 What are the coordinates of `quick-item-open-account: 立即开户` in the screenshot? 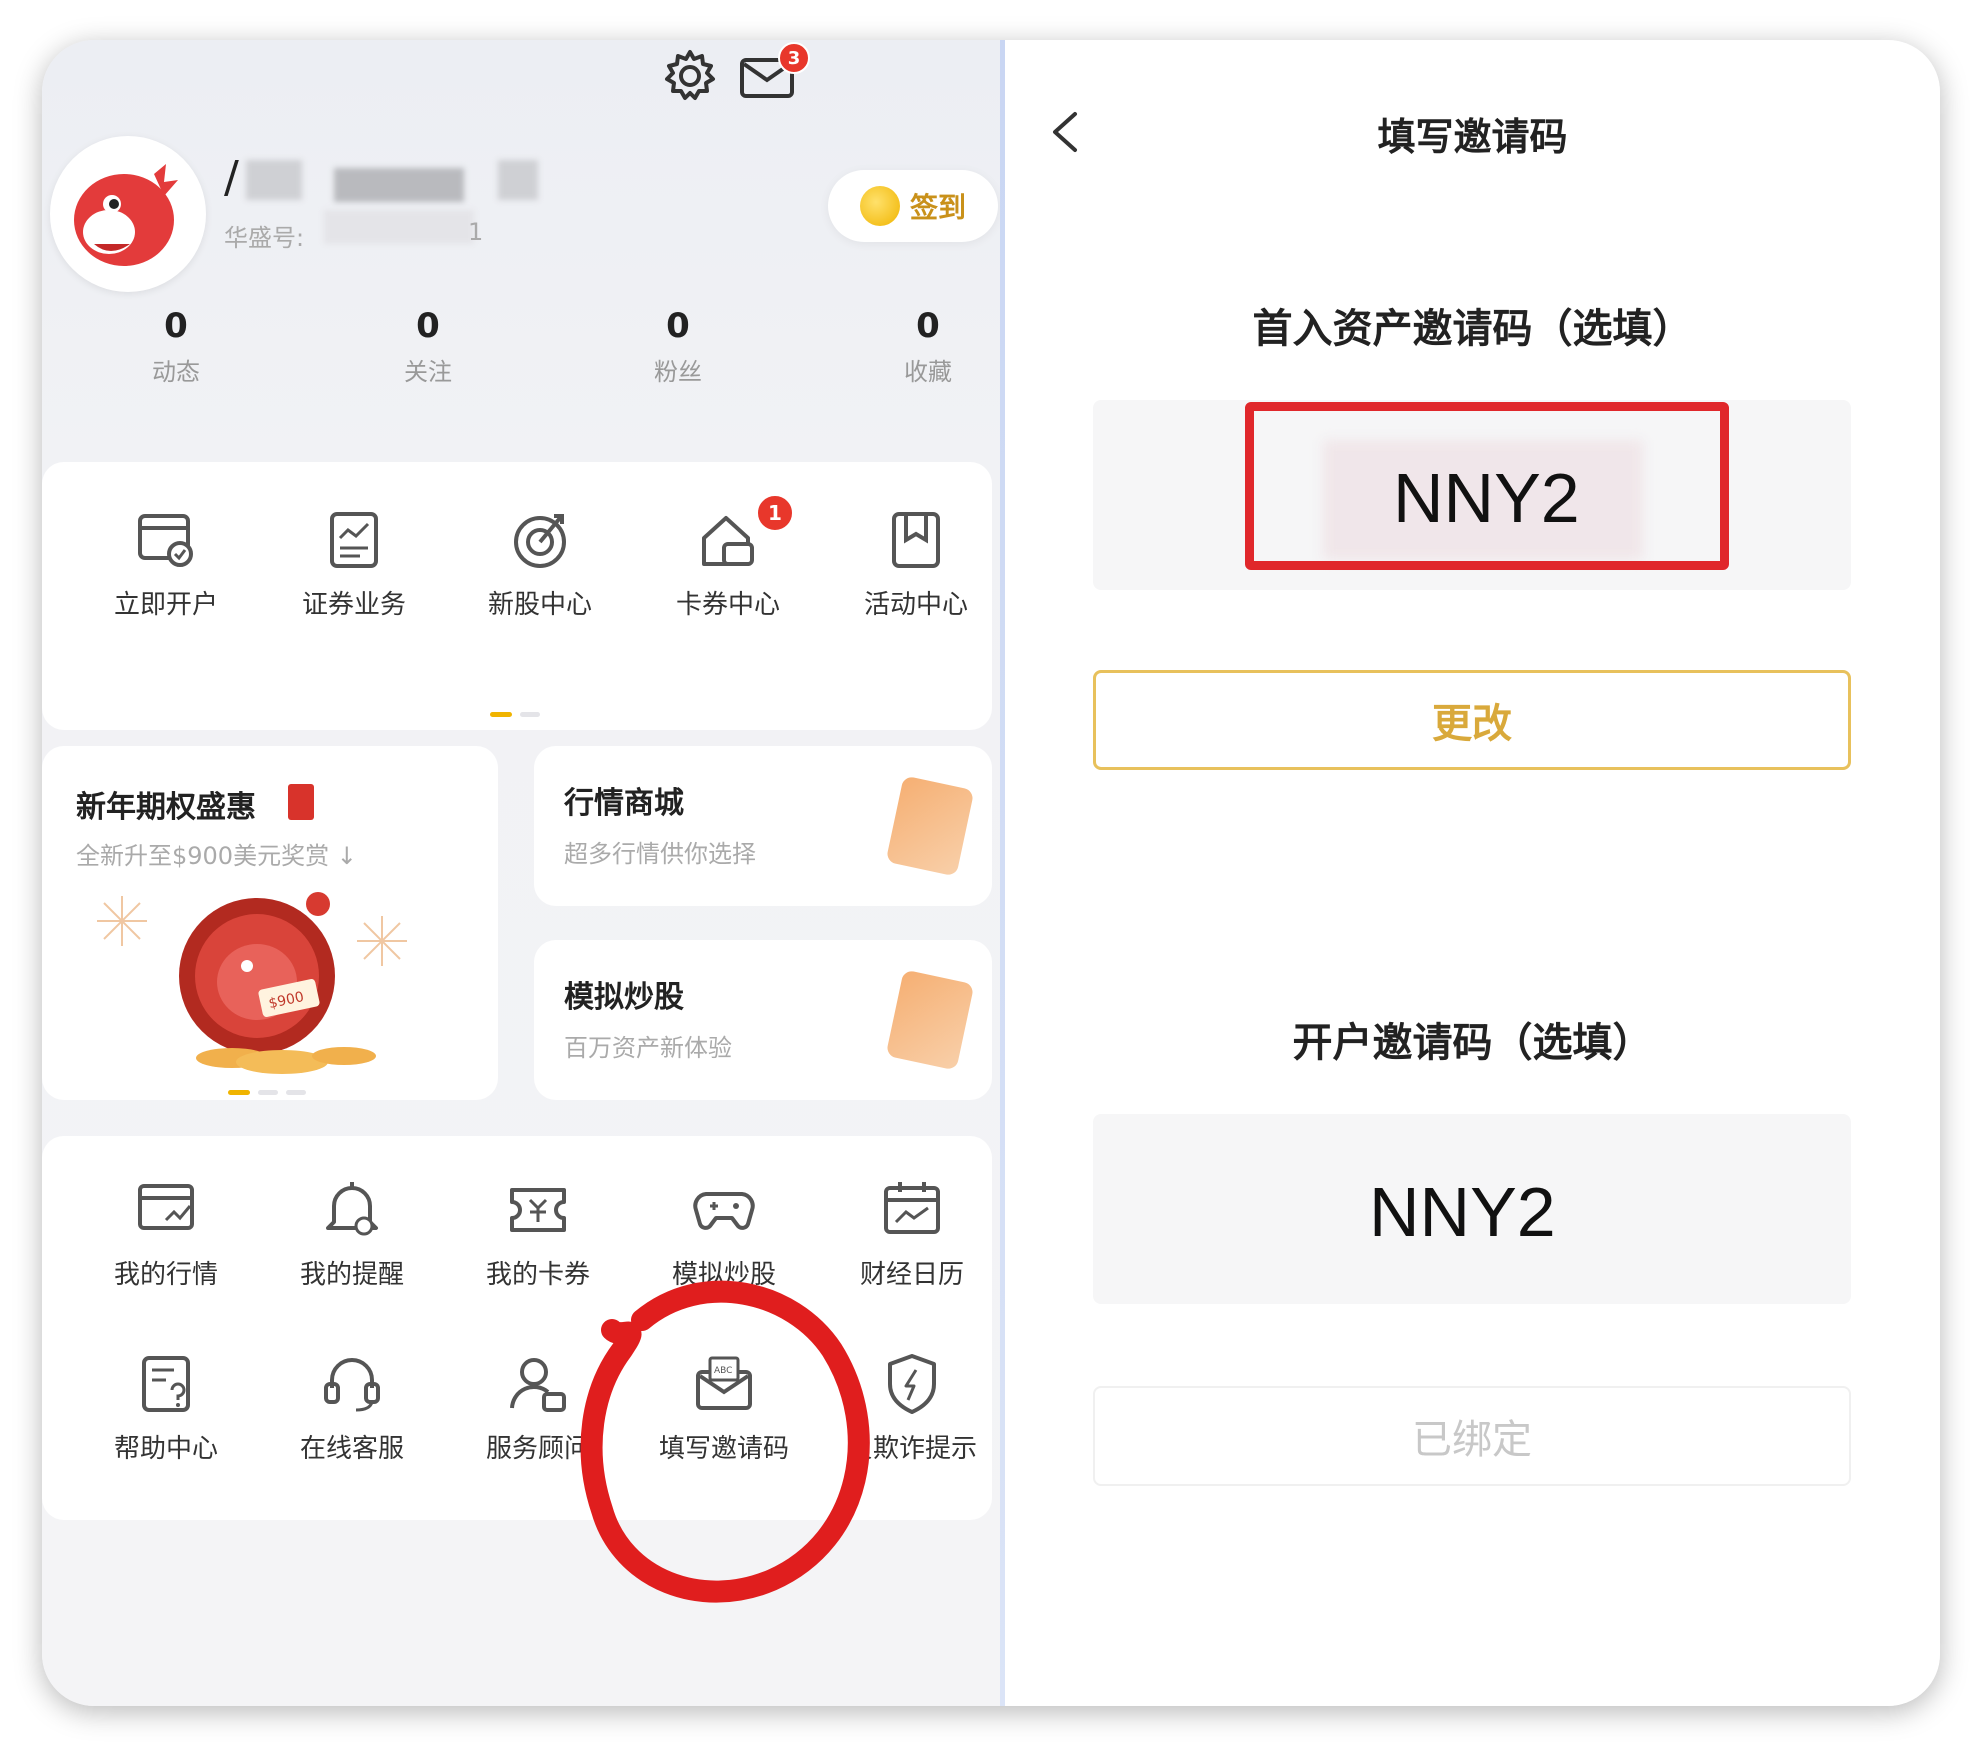 It's located at (166, 564).